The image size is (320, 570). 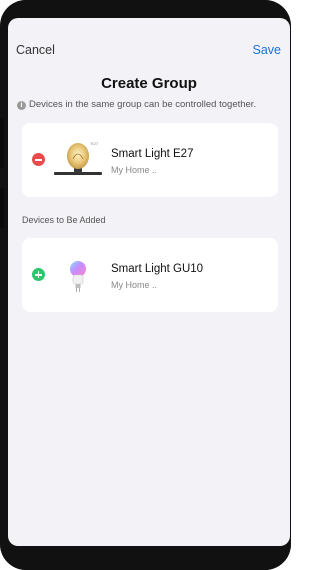 What do you see at coordinates (157, 269) in the screenshot?
I see `device-name: Smart Light GU10` at bounding box center [157, 269].